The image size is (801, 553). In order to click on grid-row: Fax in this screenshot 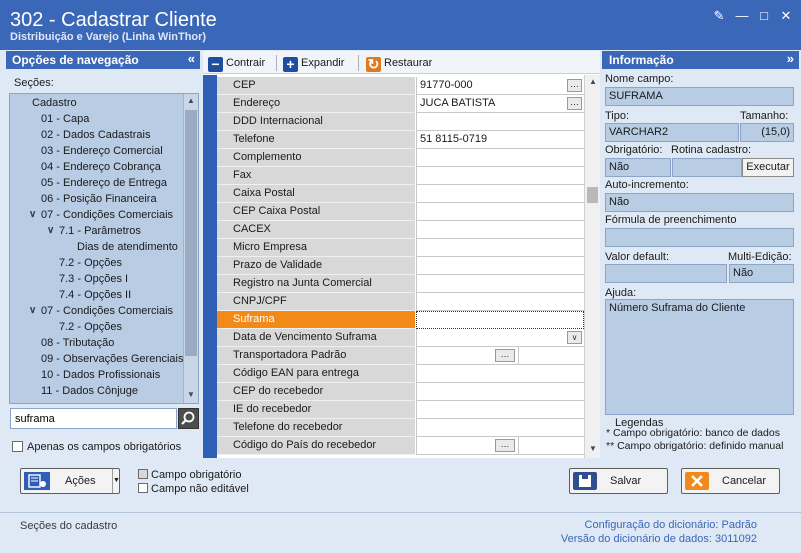, I will do `click(400, 176)`.